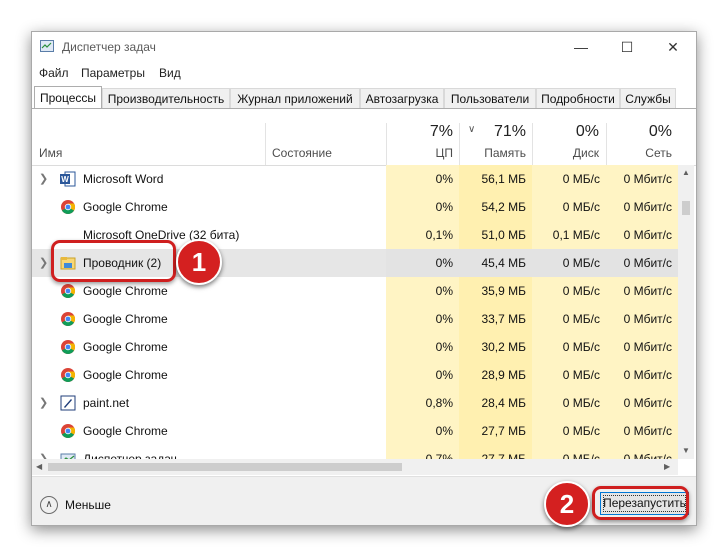 The height and width of the screenshot is (560, 728). I want to click on process-cpu: 0,1%, so click(439, 235).